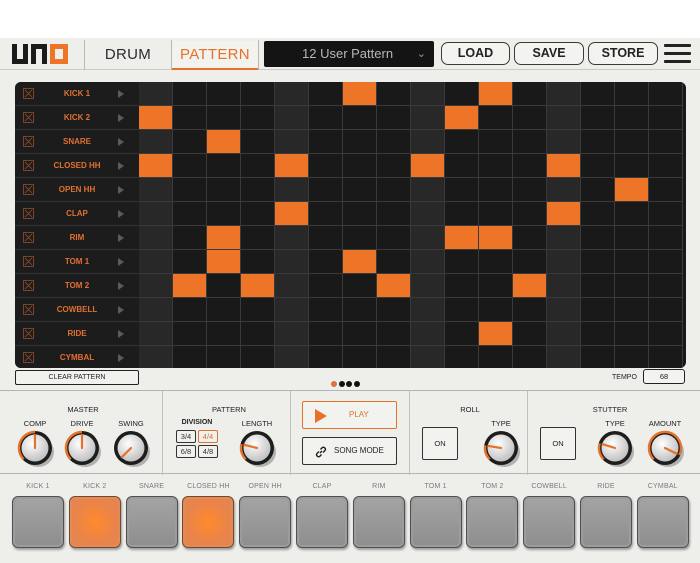  What do you see at coordinates (186, 451) in the screenshot?
I see `division-6-8-button: 6/8` at bounding box center [186, 451].